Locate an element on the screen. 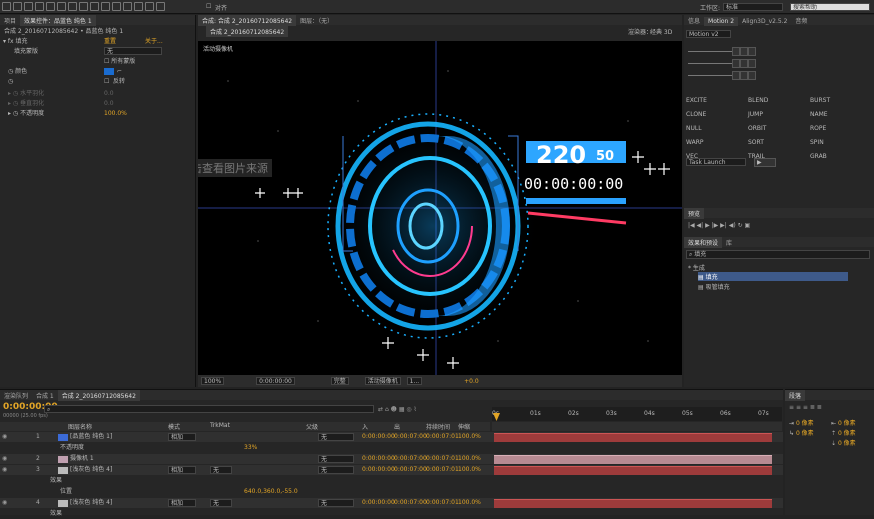 This screenshot has width=874, height=519. rotate-tool-icon is located at coordinates (50, 6).